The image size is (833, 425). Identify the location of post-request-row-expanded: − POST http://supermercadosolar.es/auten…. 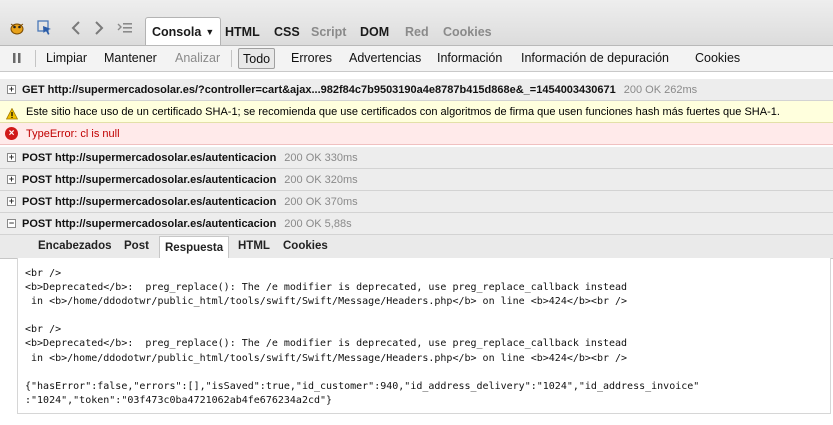
(416, 224).